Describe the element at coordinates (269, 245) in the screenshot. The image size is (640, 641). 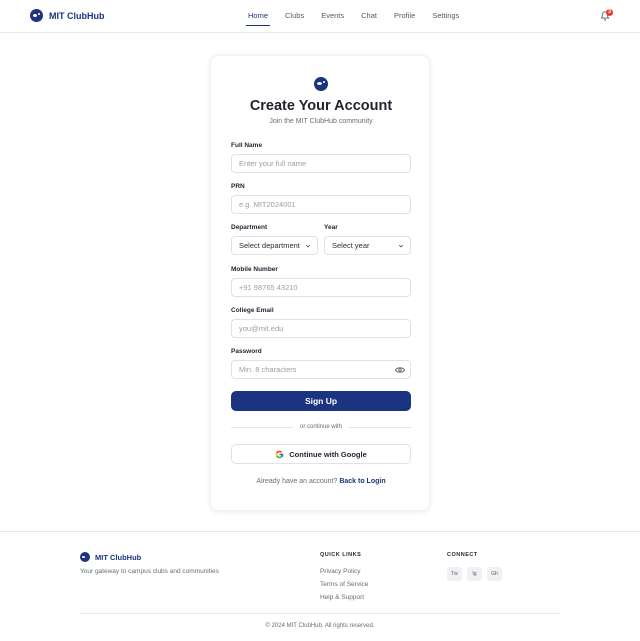
I see `department-value: Select department` at that location.